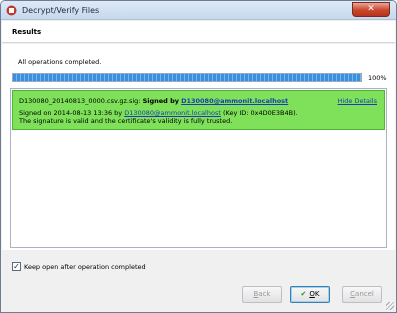 The image size is (397, 313). I want to click on title-bar: Decrypt/Verify Files ✕, so click(198, 10).